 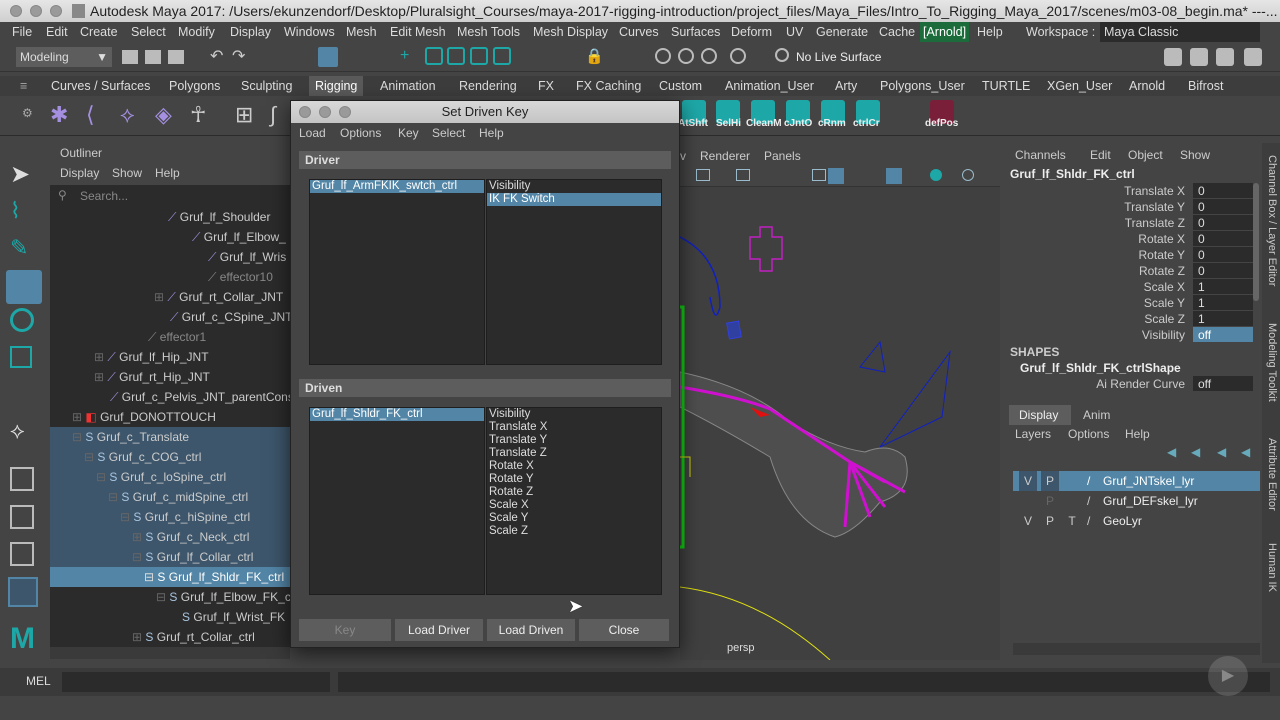 I want to click on channel-row: Translate X 0, so click(x=1130, y=191).